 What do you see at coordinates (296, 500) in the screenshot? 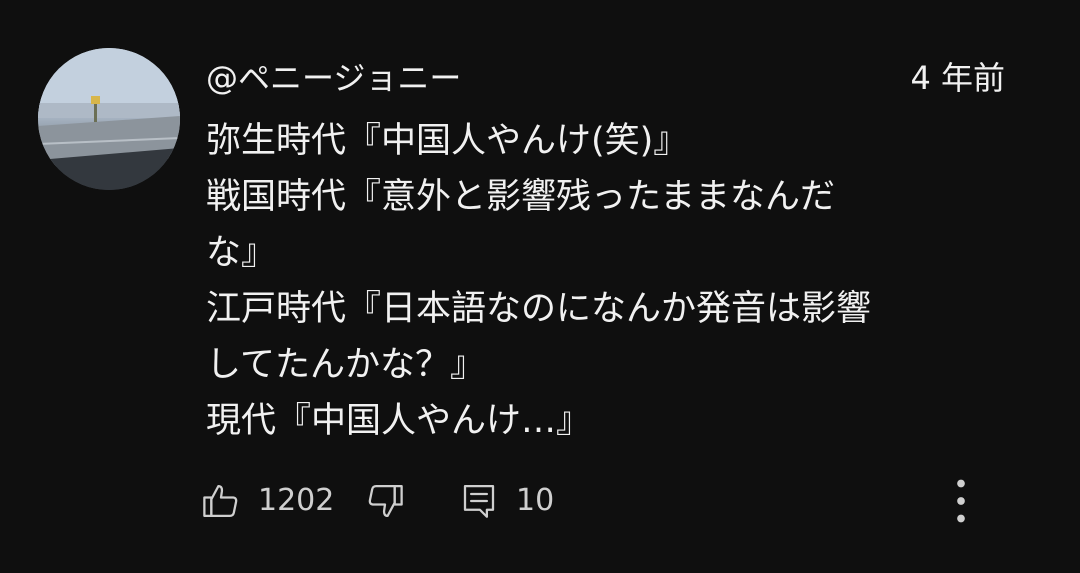
I see `like-count: 1202` at bounding box center [296, 500].